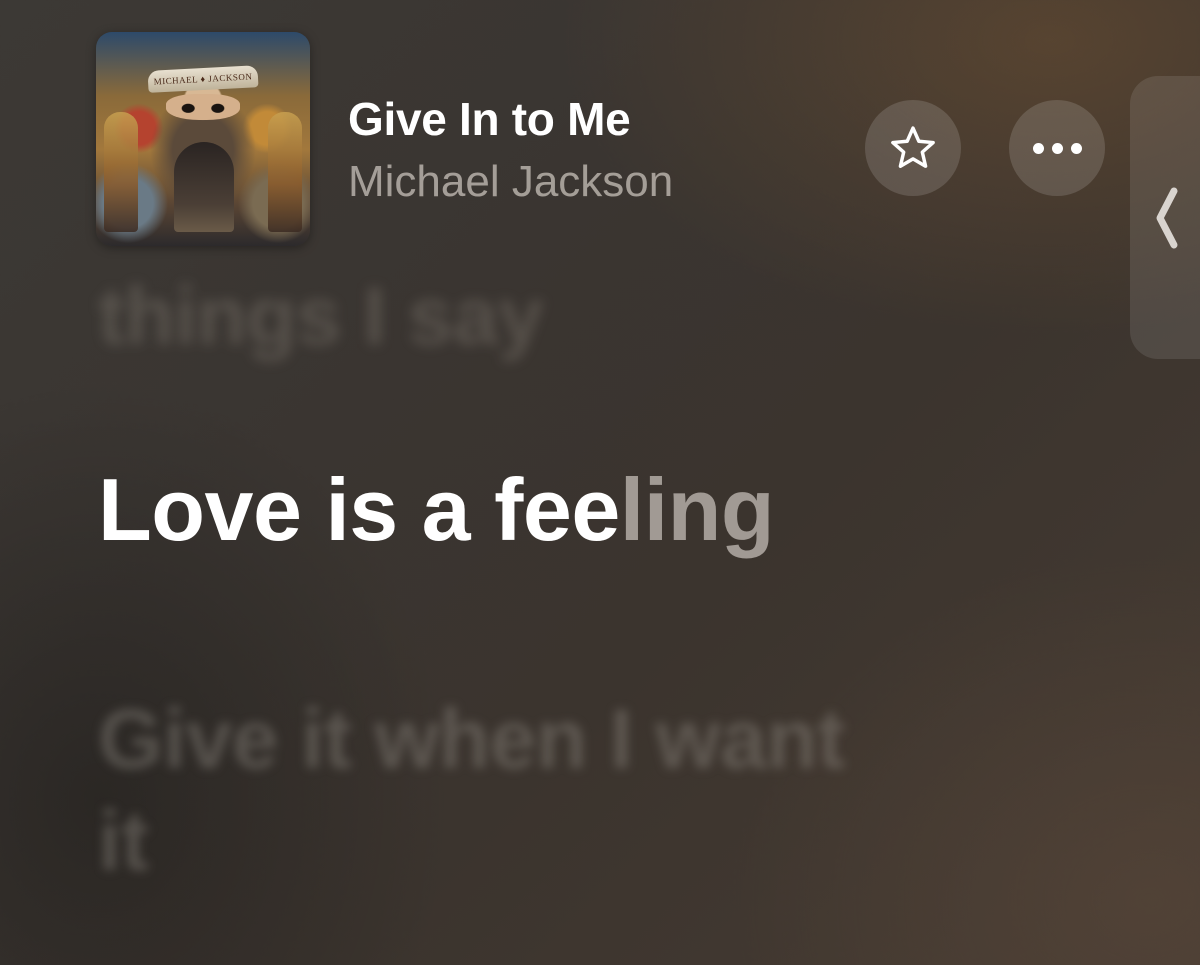 The image size is (1200, 965). I want to click on favorite-button, so click(913, 148).